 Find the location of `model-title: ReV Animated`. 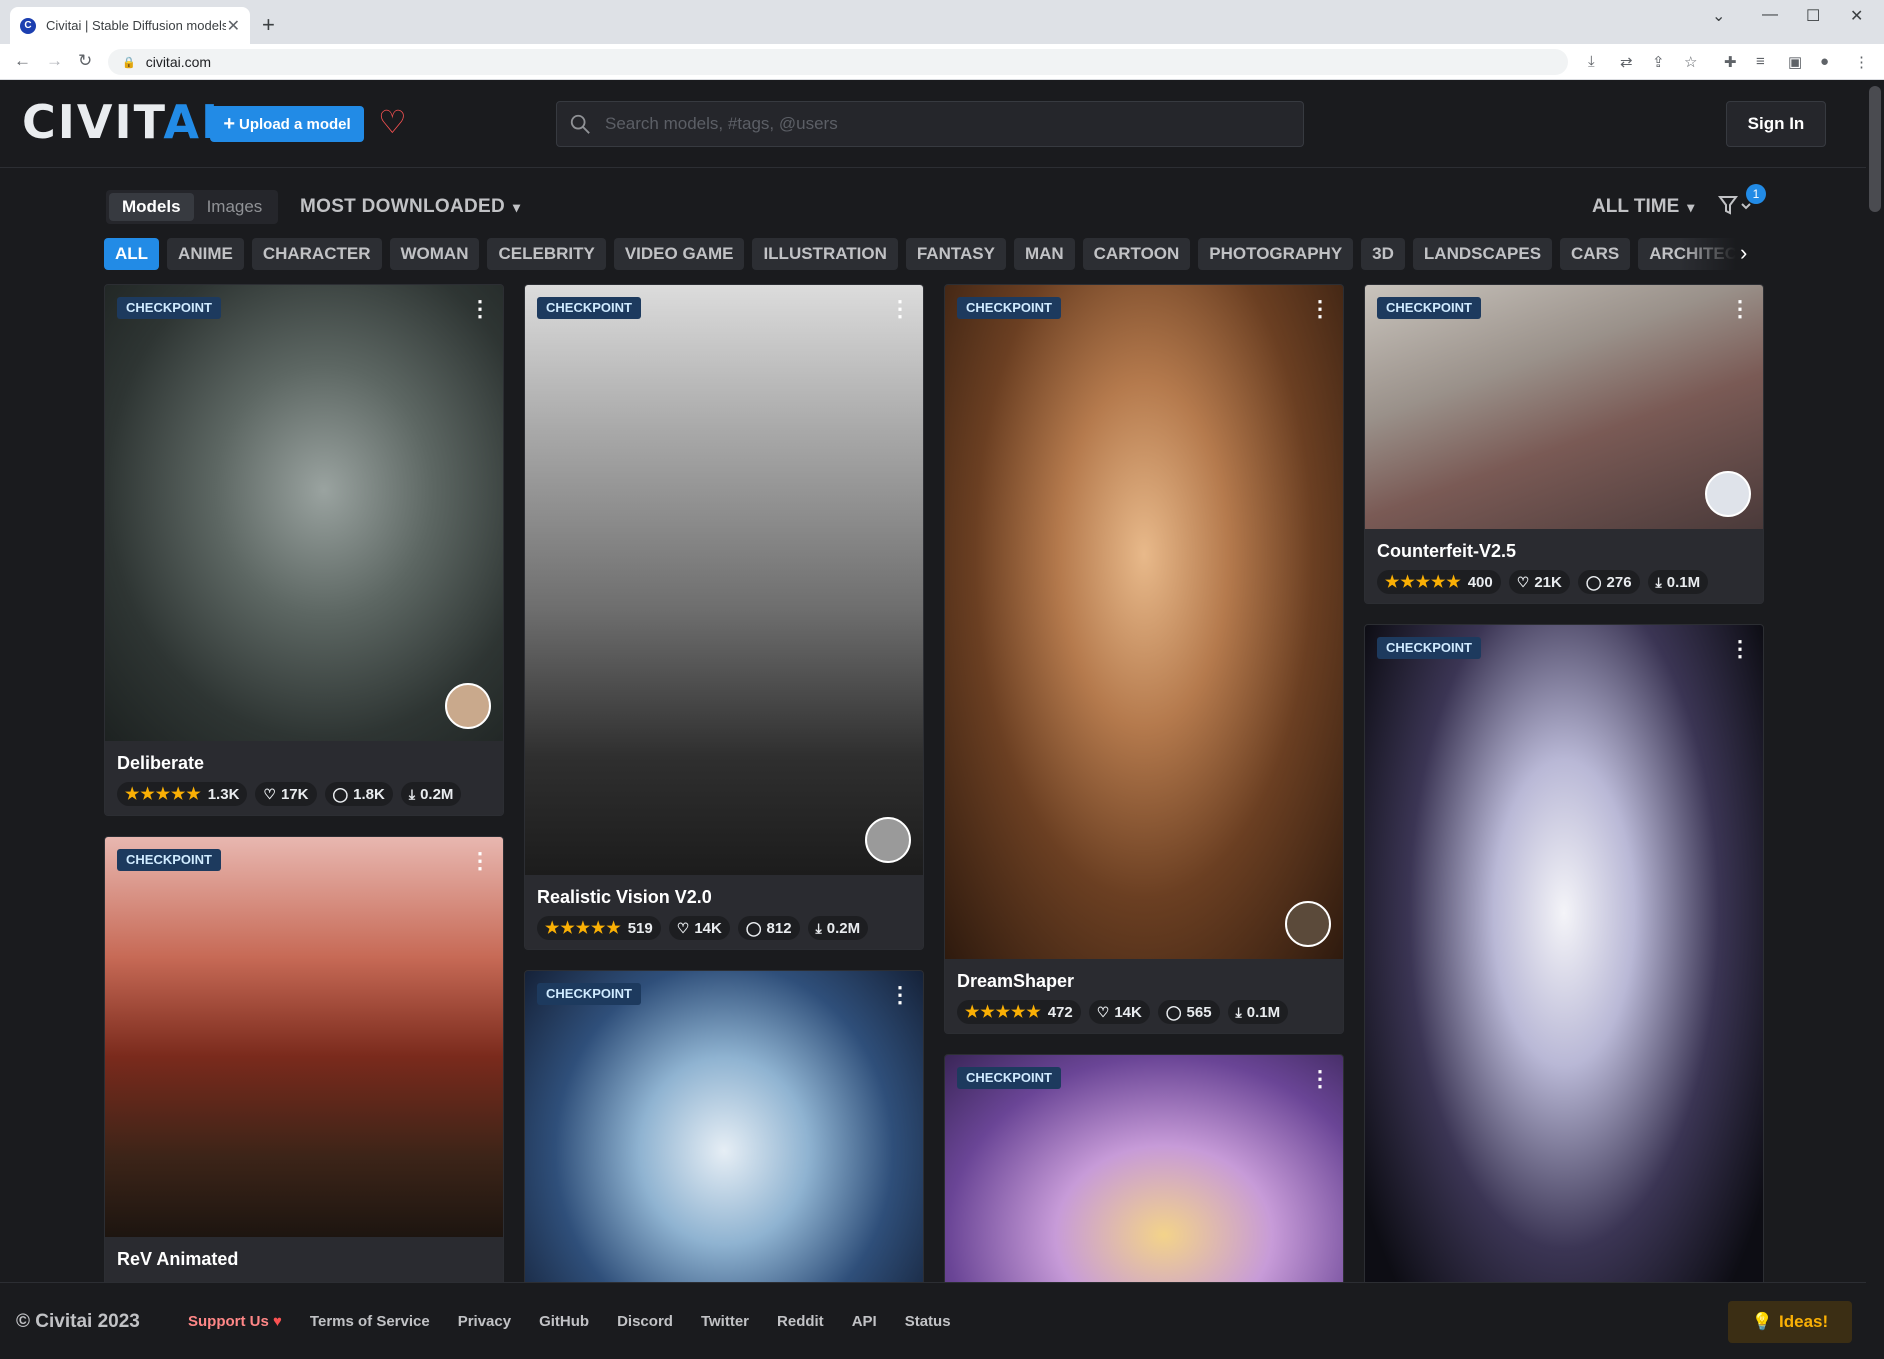

model-title: ReV Animated is located at coordinates (304, 1259).